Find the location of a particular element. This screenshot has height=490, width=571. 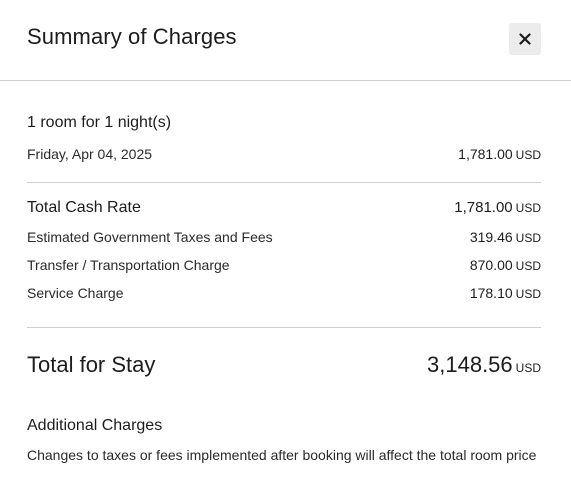

total-cash-rate-row: Total Cash Rate 1,781.00 USD is located at coordinates (284, 208).